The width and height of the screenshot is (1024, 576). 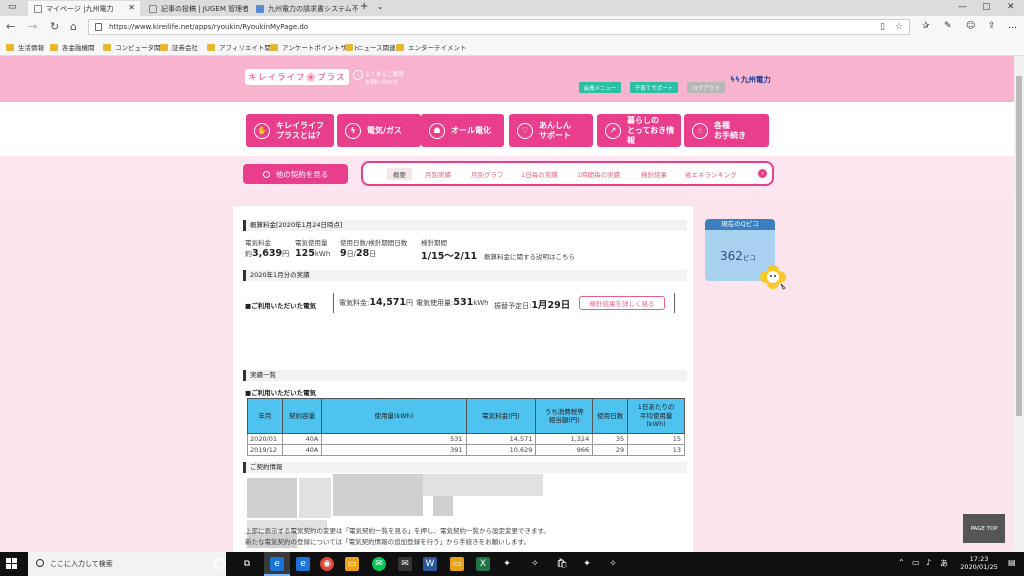 What do you see at coordinates (711, 174) in the screenshot?
I see `subnav-energy-ranking: 省エネランキング` at bounding box center [711, 174].